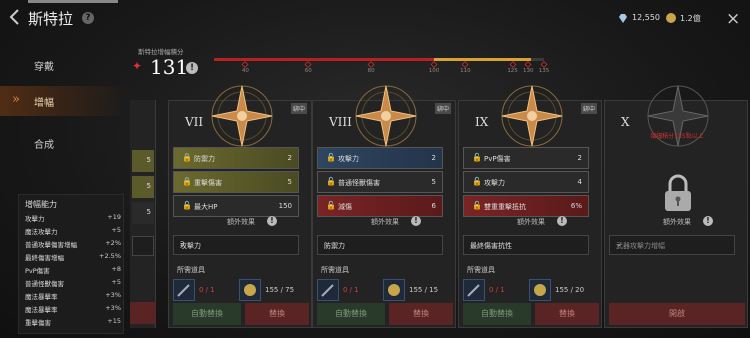 The height and width of the screenshot is (338, 750). Describe the element at coordinates (38, 323) in the screenshot. I see `stat-name: 重擊傷害` at that location.